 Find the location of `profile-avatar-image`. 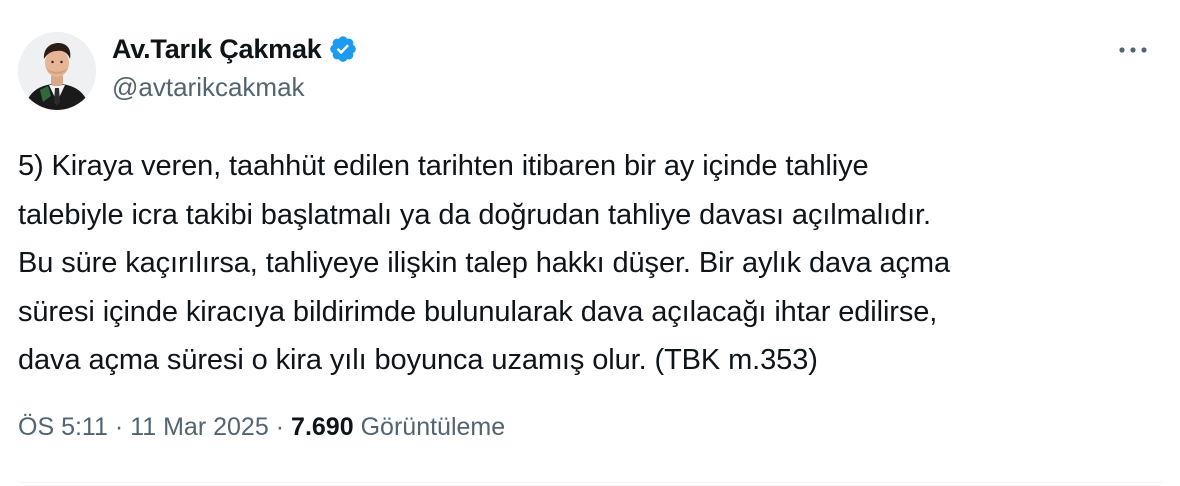

profile-avatar-image is located at coordinates (57, 71).